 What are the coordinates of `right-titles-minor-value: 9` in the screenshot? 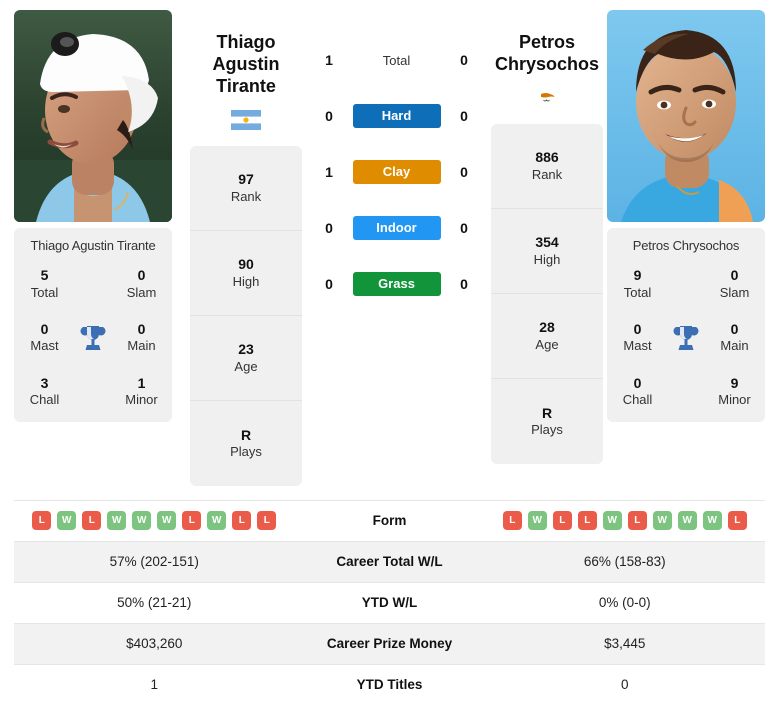 It's located at (734, 382).